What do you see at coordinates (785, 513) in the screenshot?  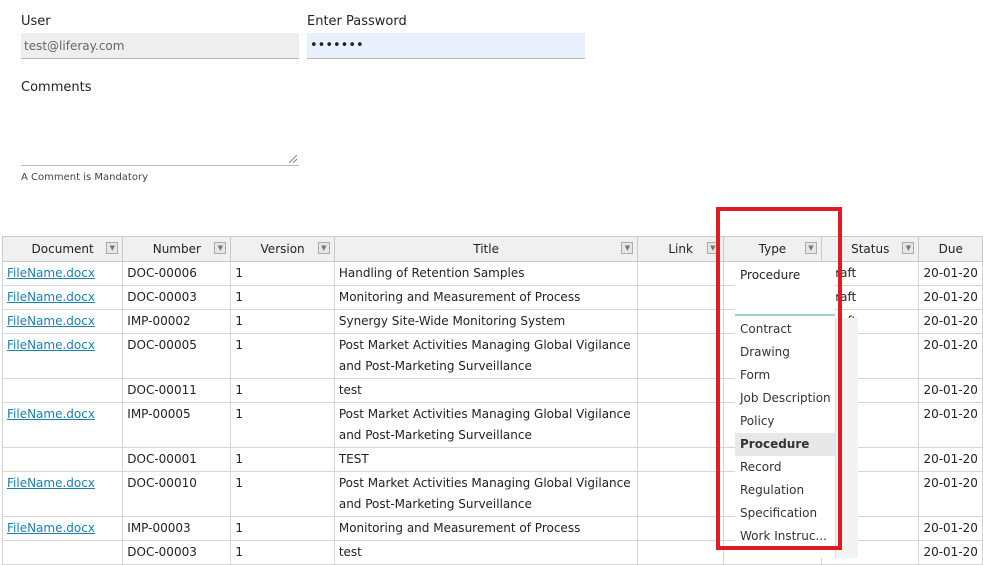 I see `type-option-specification: Specification` at bounding box center [785, 513].